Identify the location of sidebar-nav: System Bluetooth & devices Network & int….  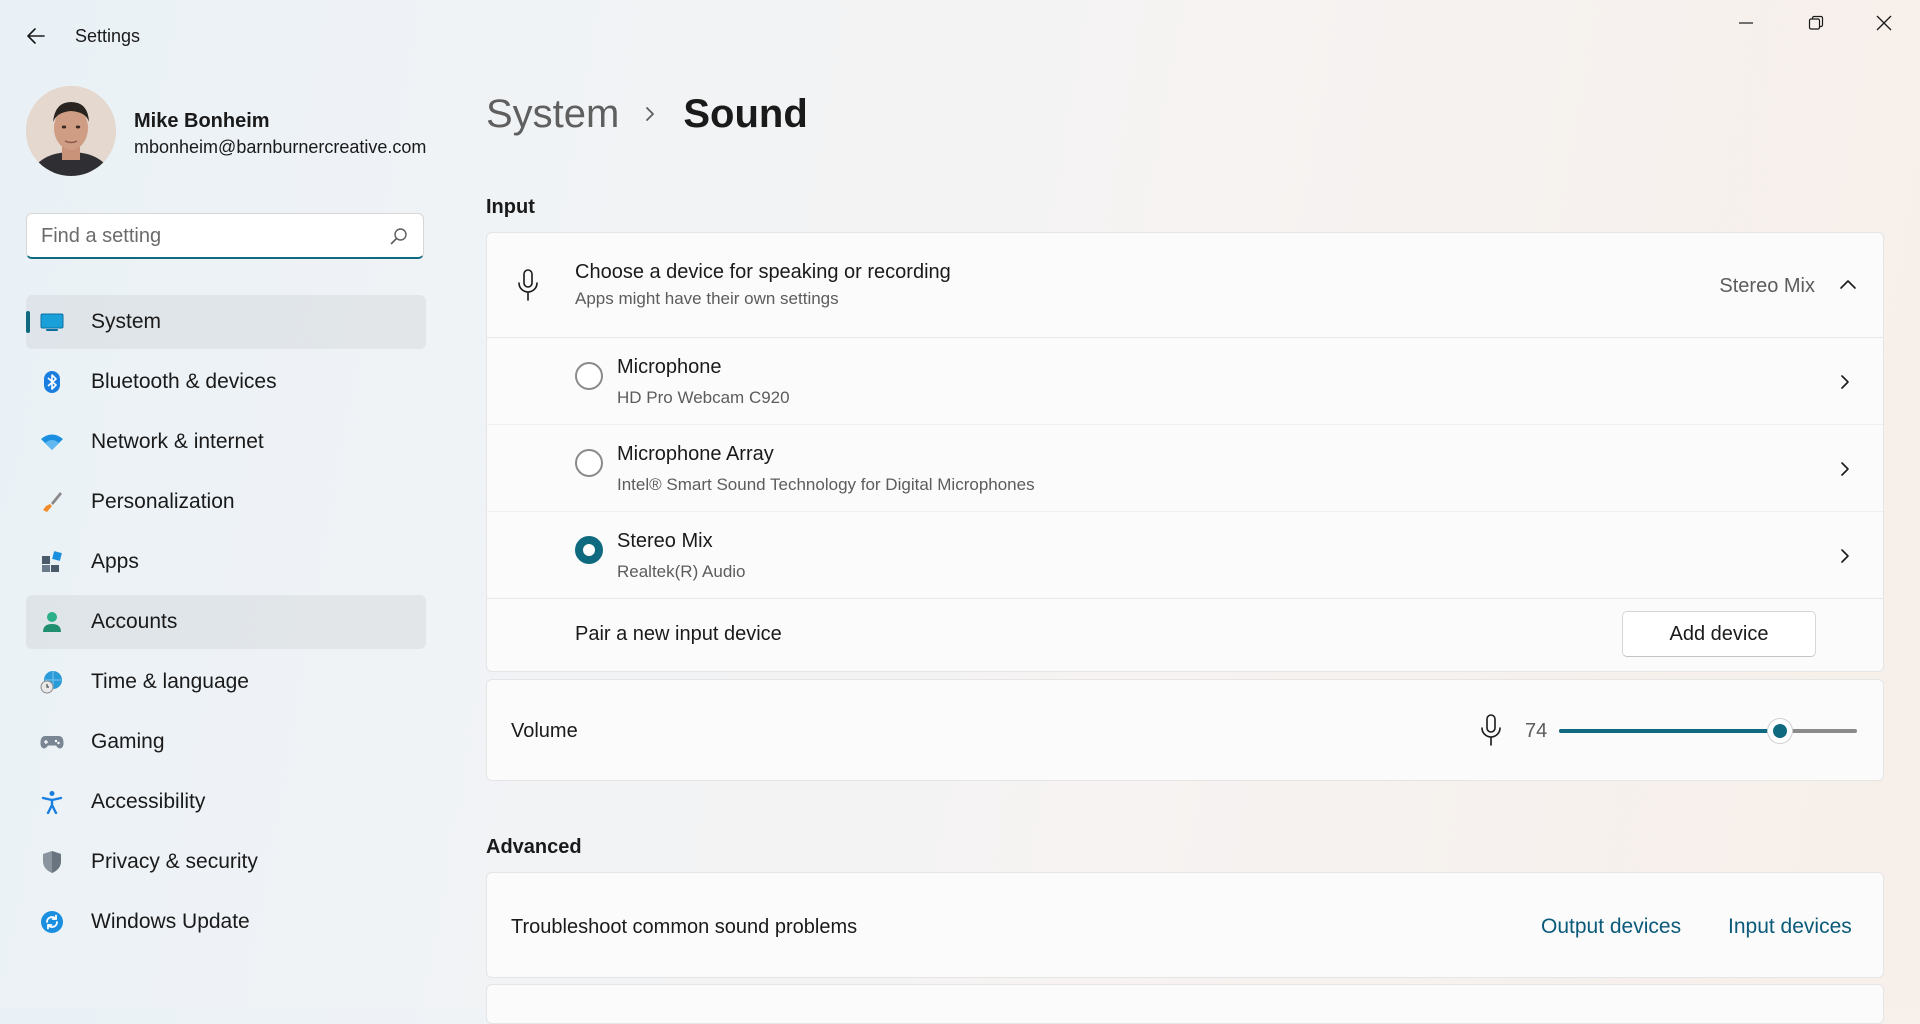
(226, 625).